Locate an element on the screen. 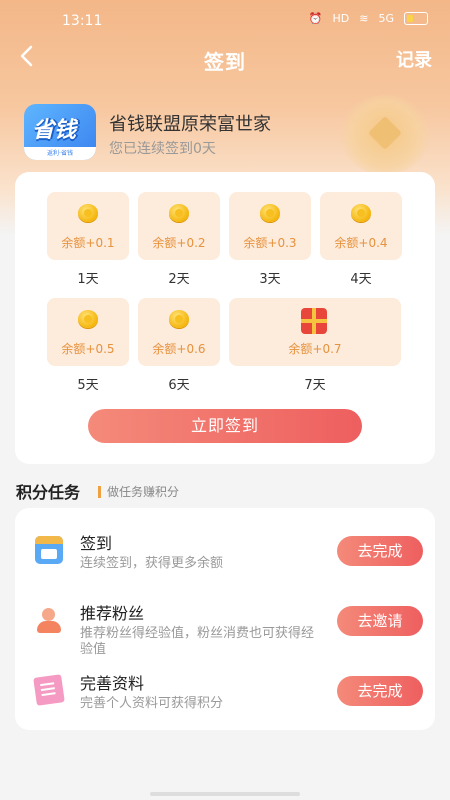 This screenshot has width=450, height=800. day-box: 余额+0.7 is located at coordinates (315, 332).